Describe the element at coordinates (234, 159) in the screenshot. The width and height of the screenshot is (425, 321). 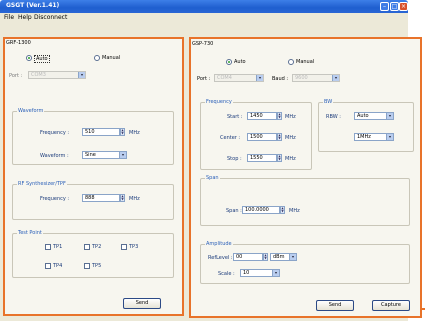
I see `stop-label: Stop :` at that location.